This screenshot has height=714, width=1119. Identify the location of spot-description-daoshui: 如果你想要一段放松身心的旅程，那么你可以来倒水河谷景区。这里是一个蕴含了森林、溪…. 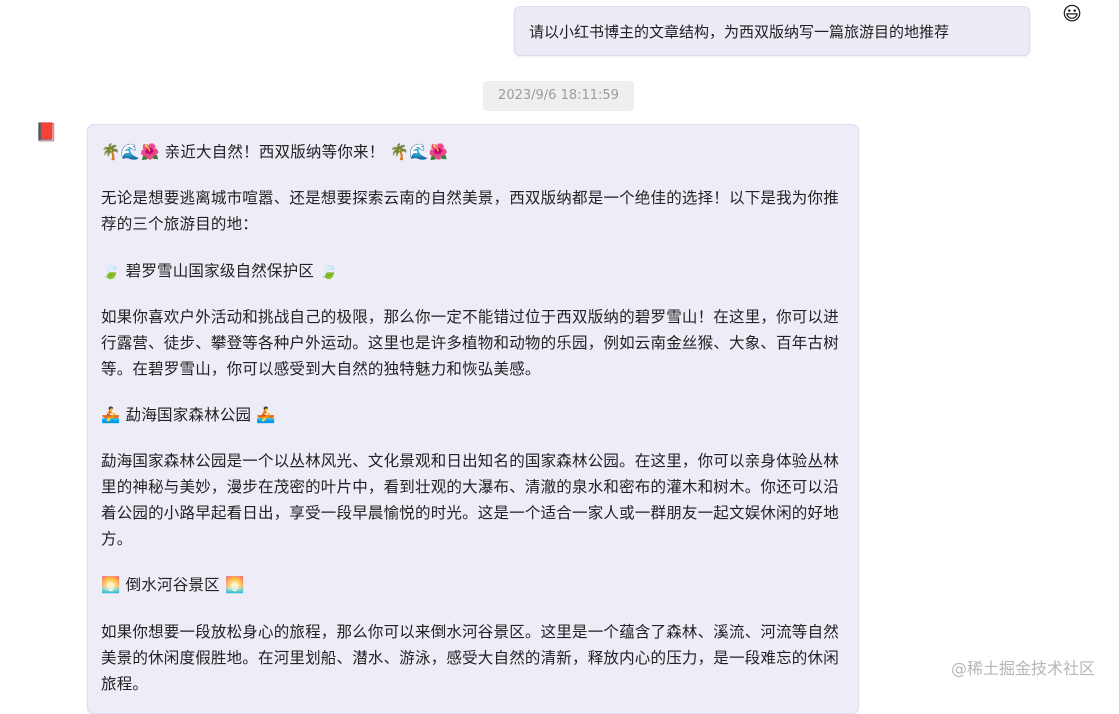
(470, 658).